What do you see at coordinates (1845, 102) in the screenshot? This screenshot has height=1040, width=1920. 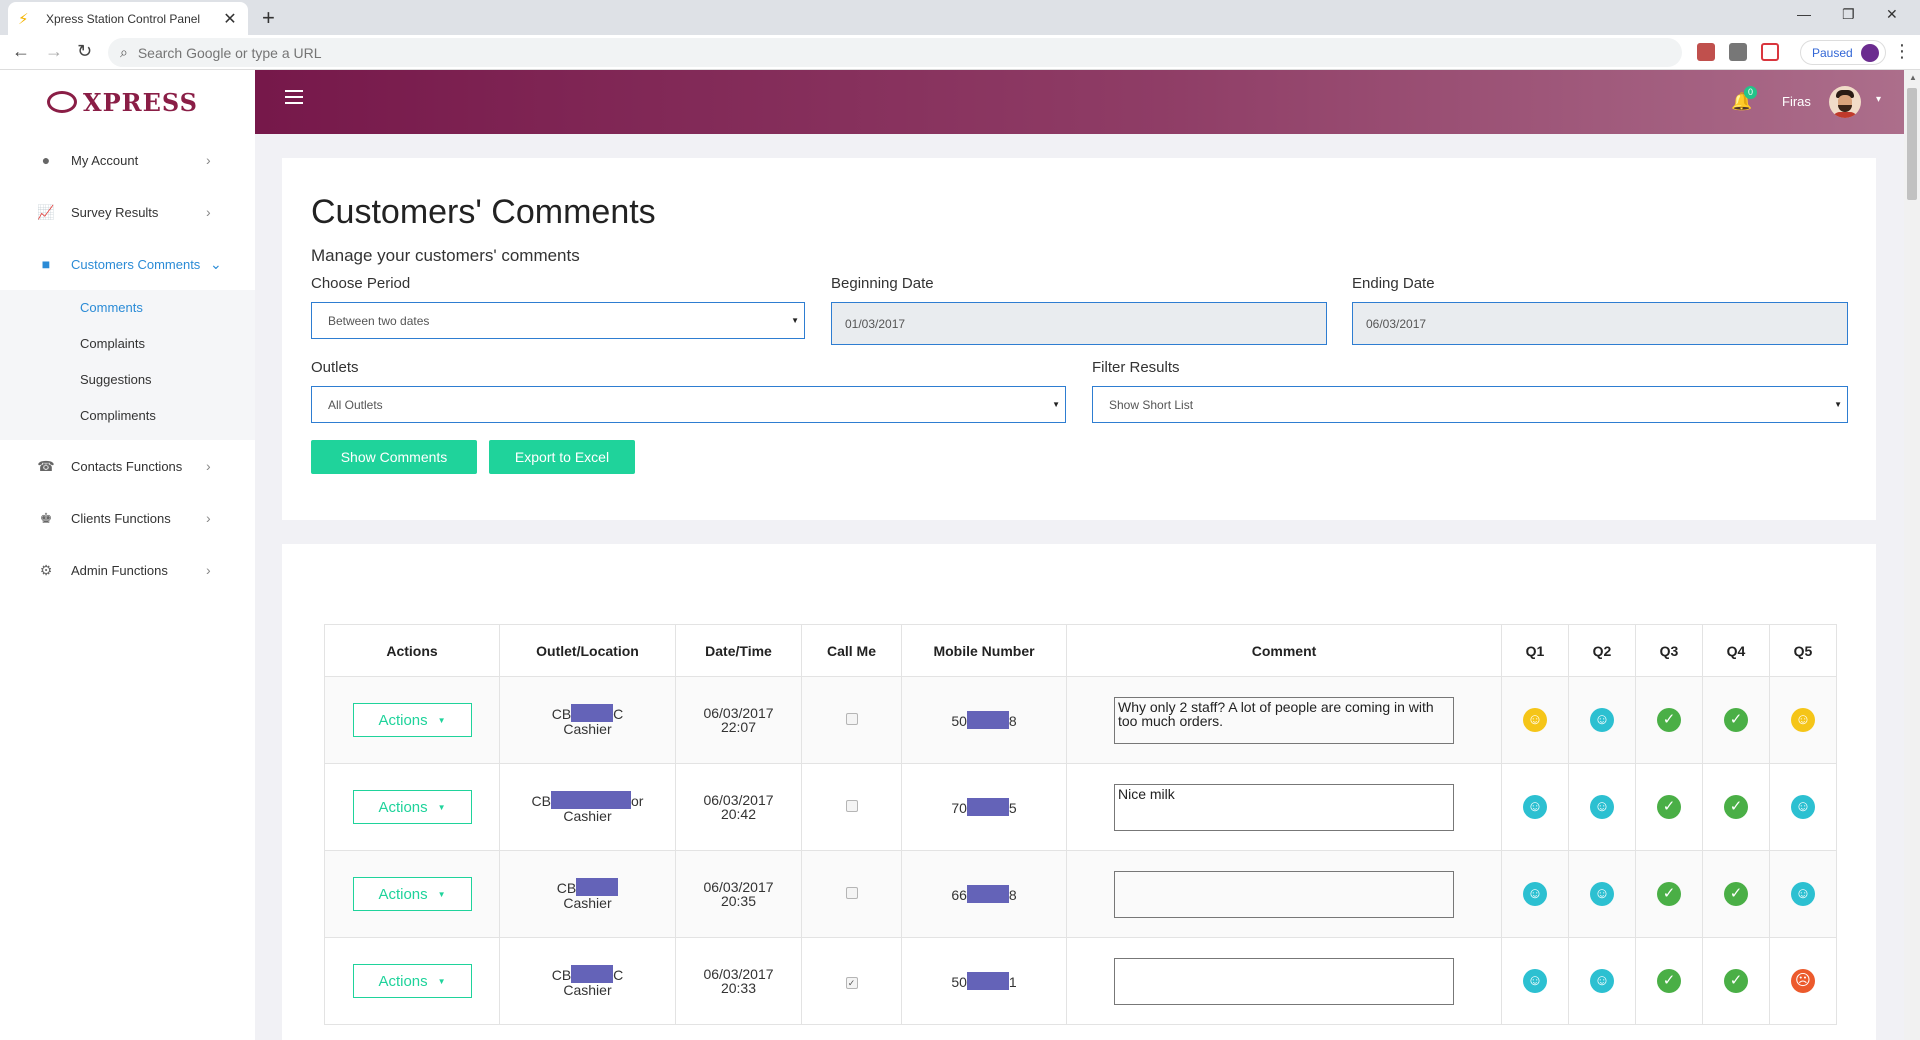 I see `avatar` at bounding box center [1845, 102].